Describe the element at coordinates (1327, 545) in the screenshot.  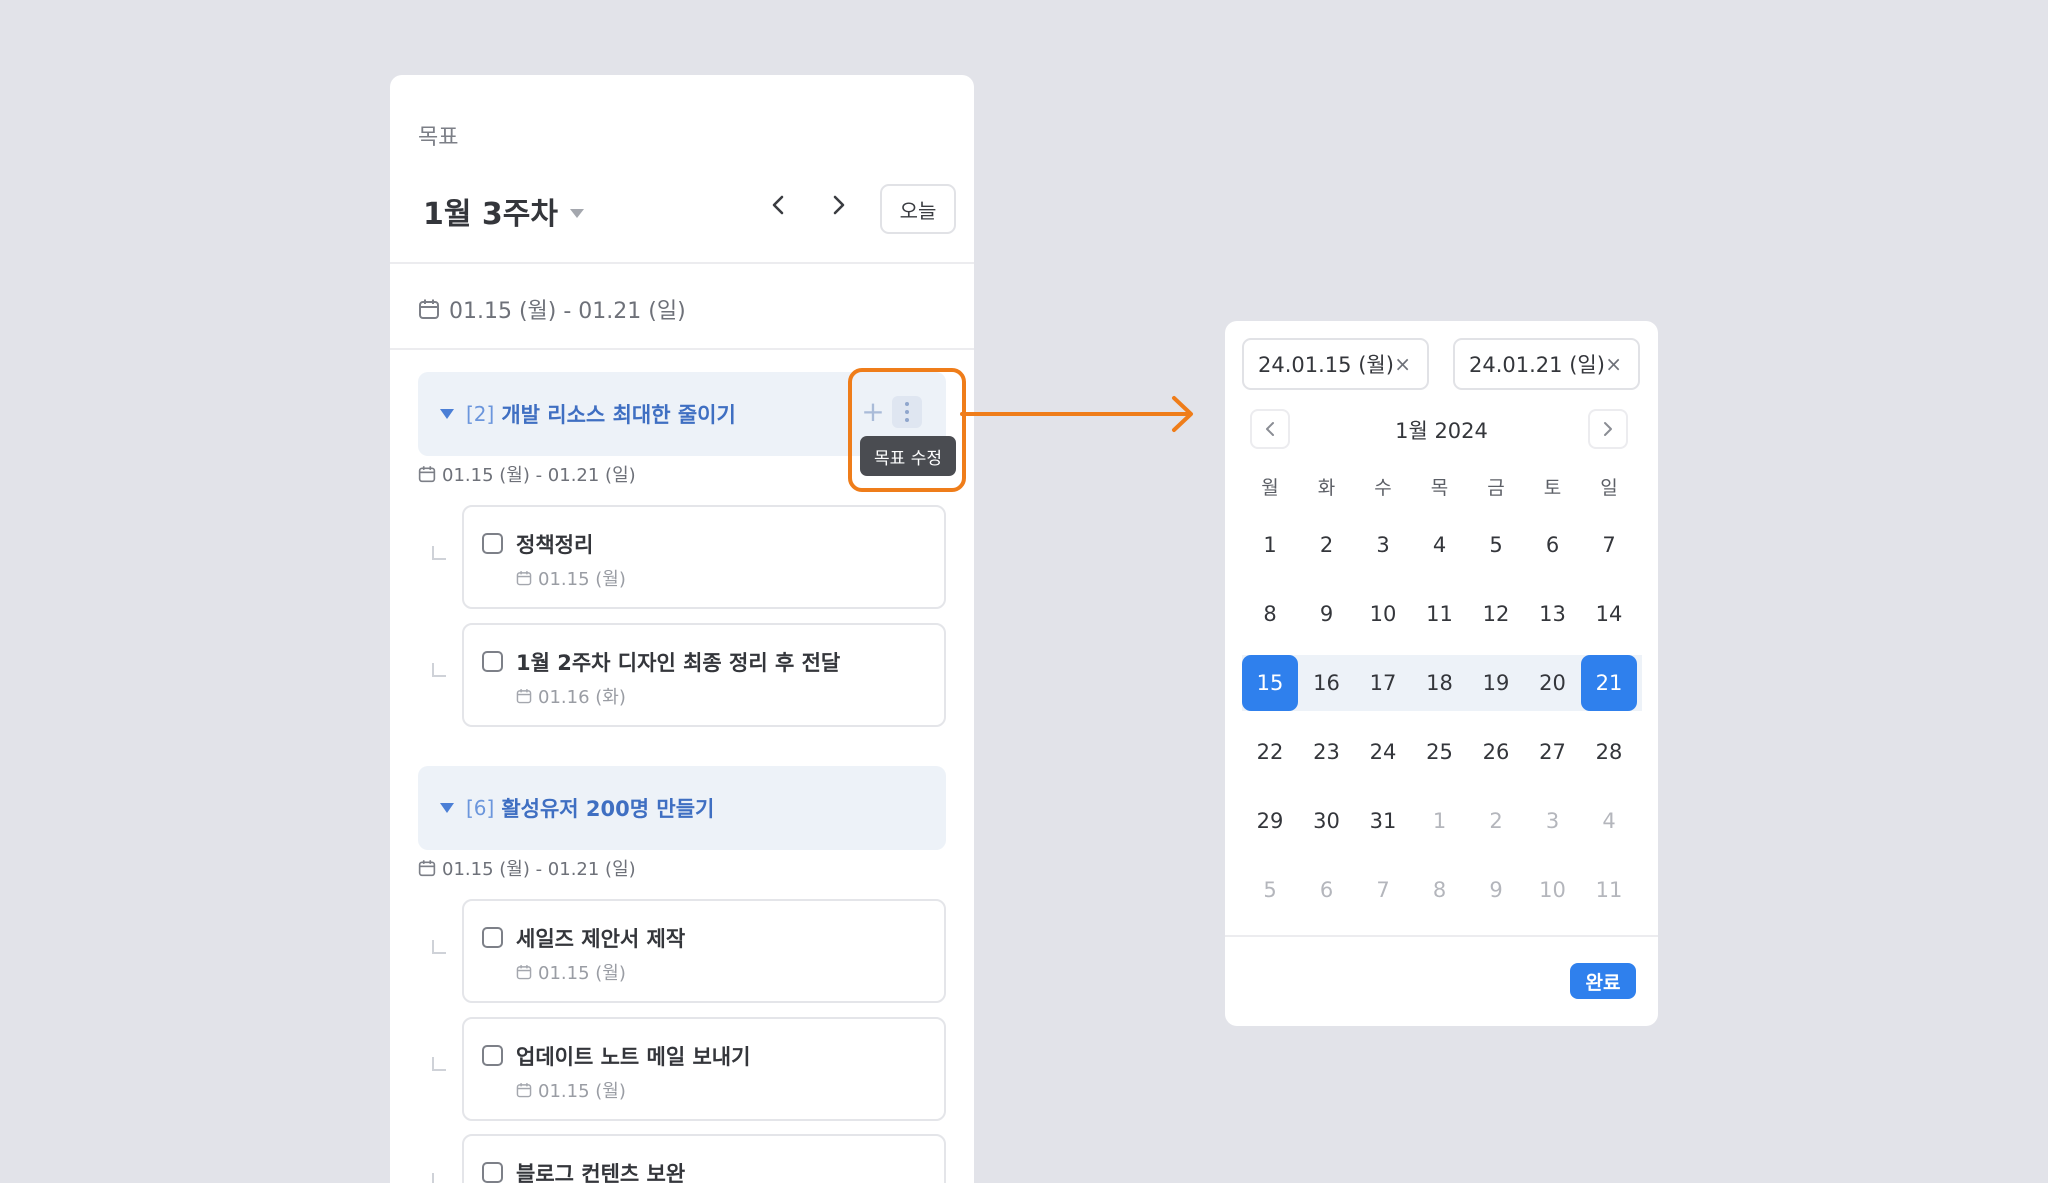
I see `calendar-day: 2` at that location.